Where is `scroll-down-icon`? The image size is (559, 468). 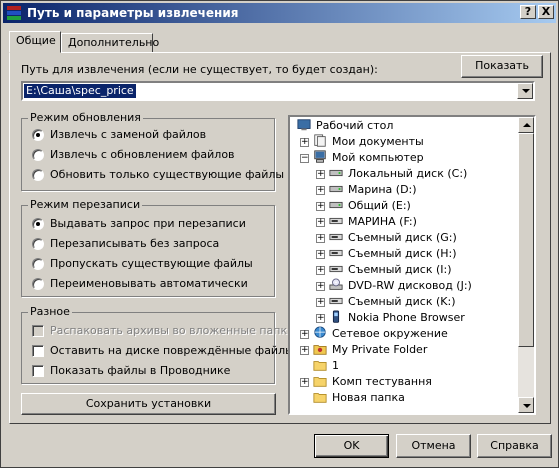 scroll-down-icon is located at coordinates (526, 405).